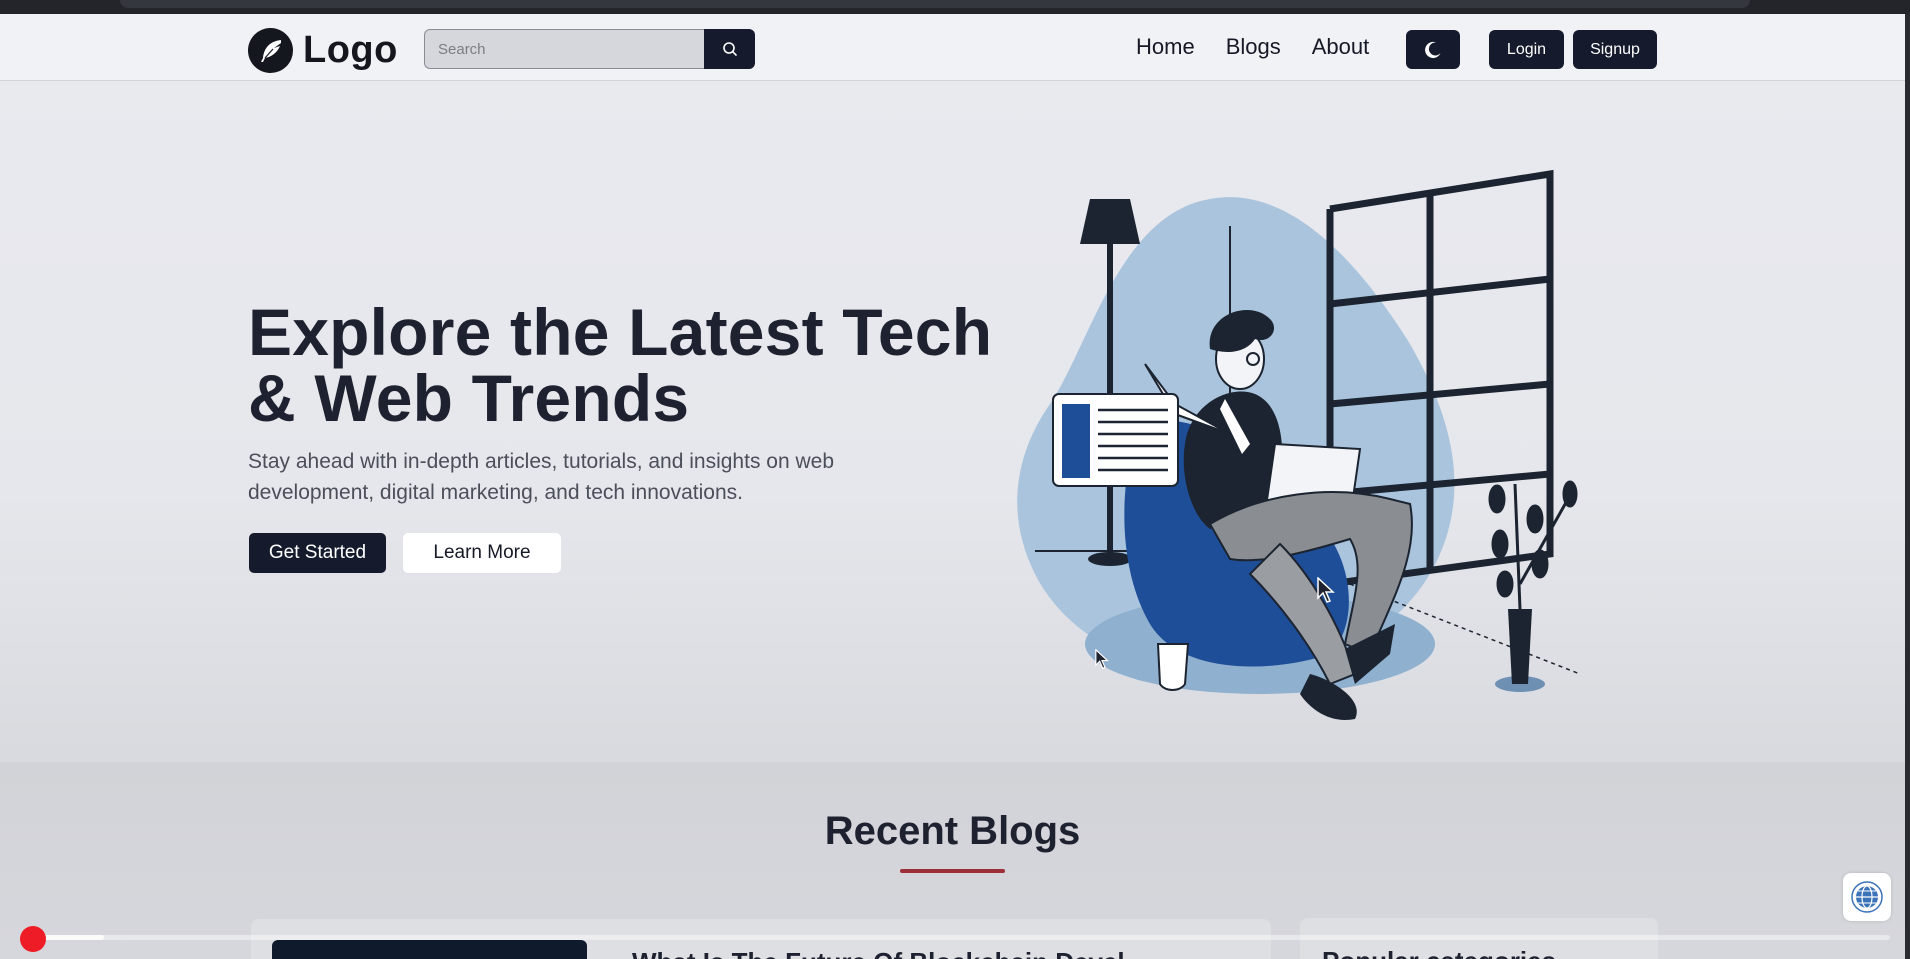 The height and width of the screenshot is (959, 1910). Describe the element at coordinates (429, 949) in the screenshot. I see `blog-thumbnail` at that location.